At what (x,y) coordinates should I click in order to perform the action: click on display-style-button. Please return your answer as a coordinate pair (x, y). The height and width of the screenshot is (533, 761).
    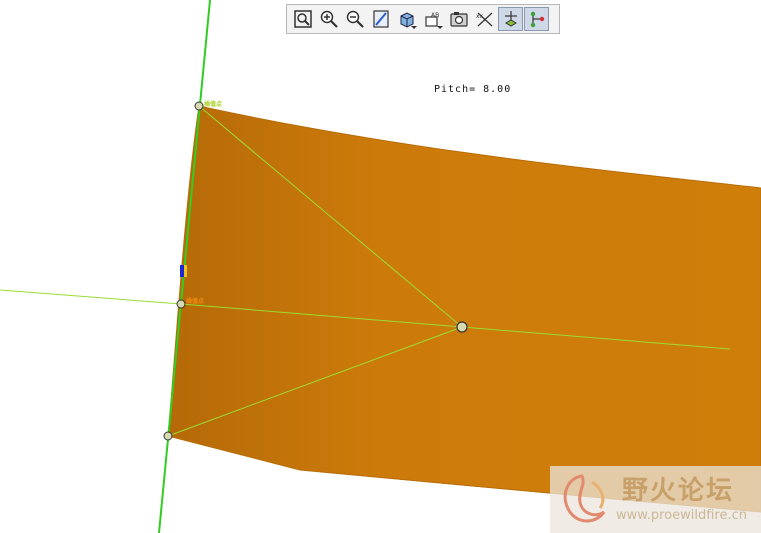
    Looking at the image, I should click on (406, 19).